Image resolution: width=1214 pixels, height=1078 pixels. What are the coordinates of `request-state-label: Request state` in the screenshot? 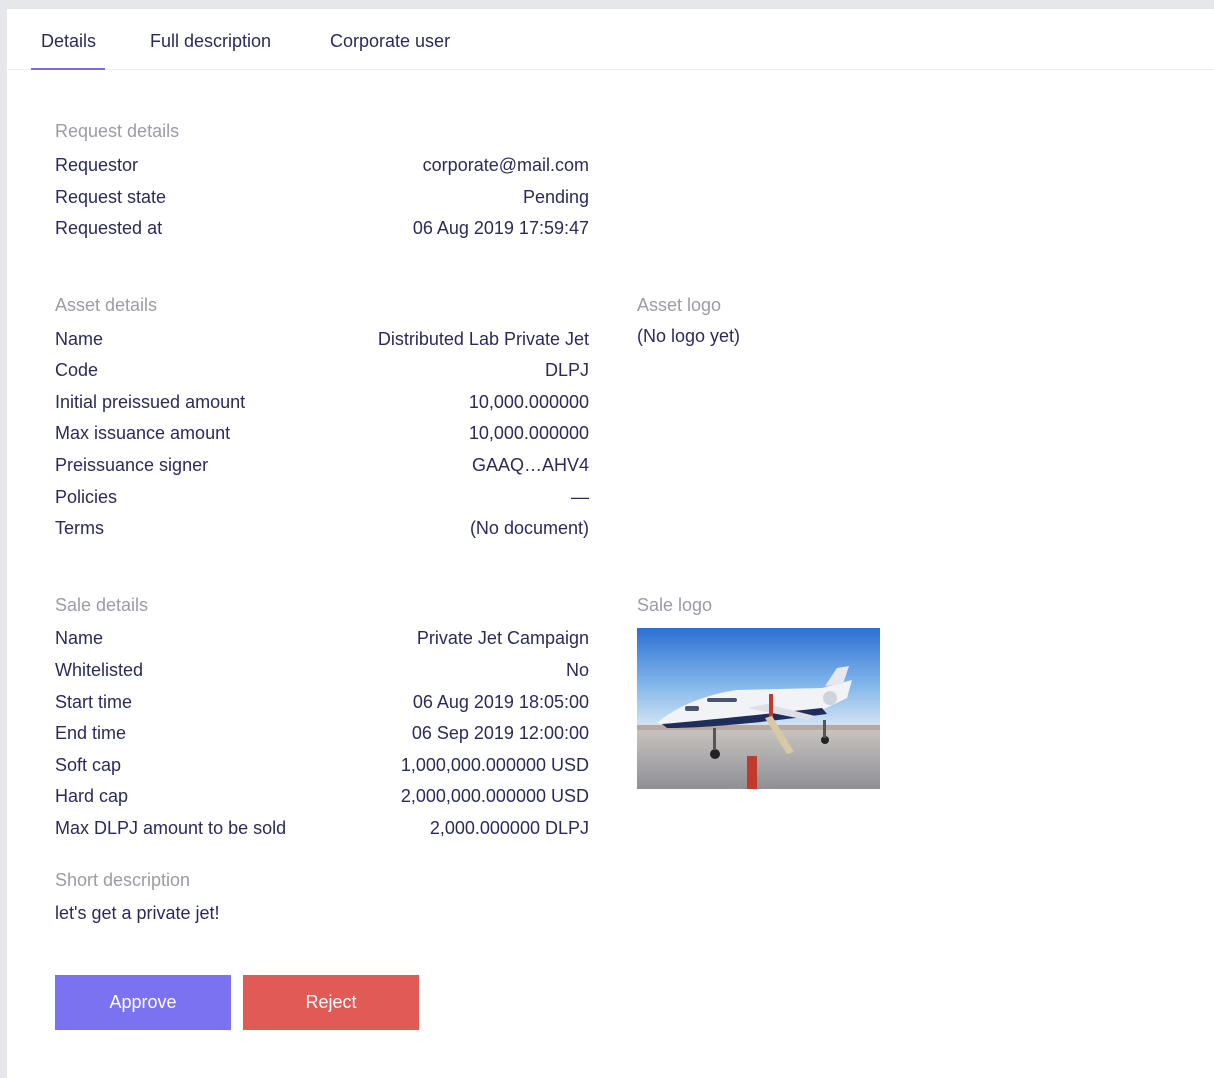 It's located at (111, 197).